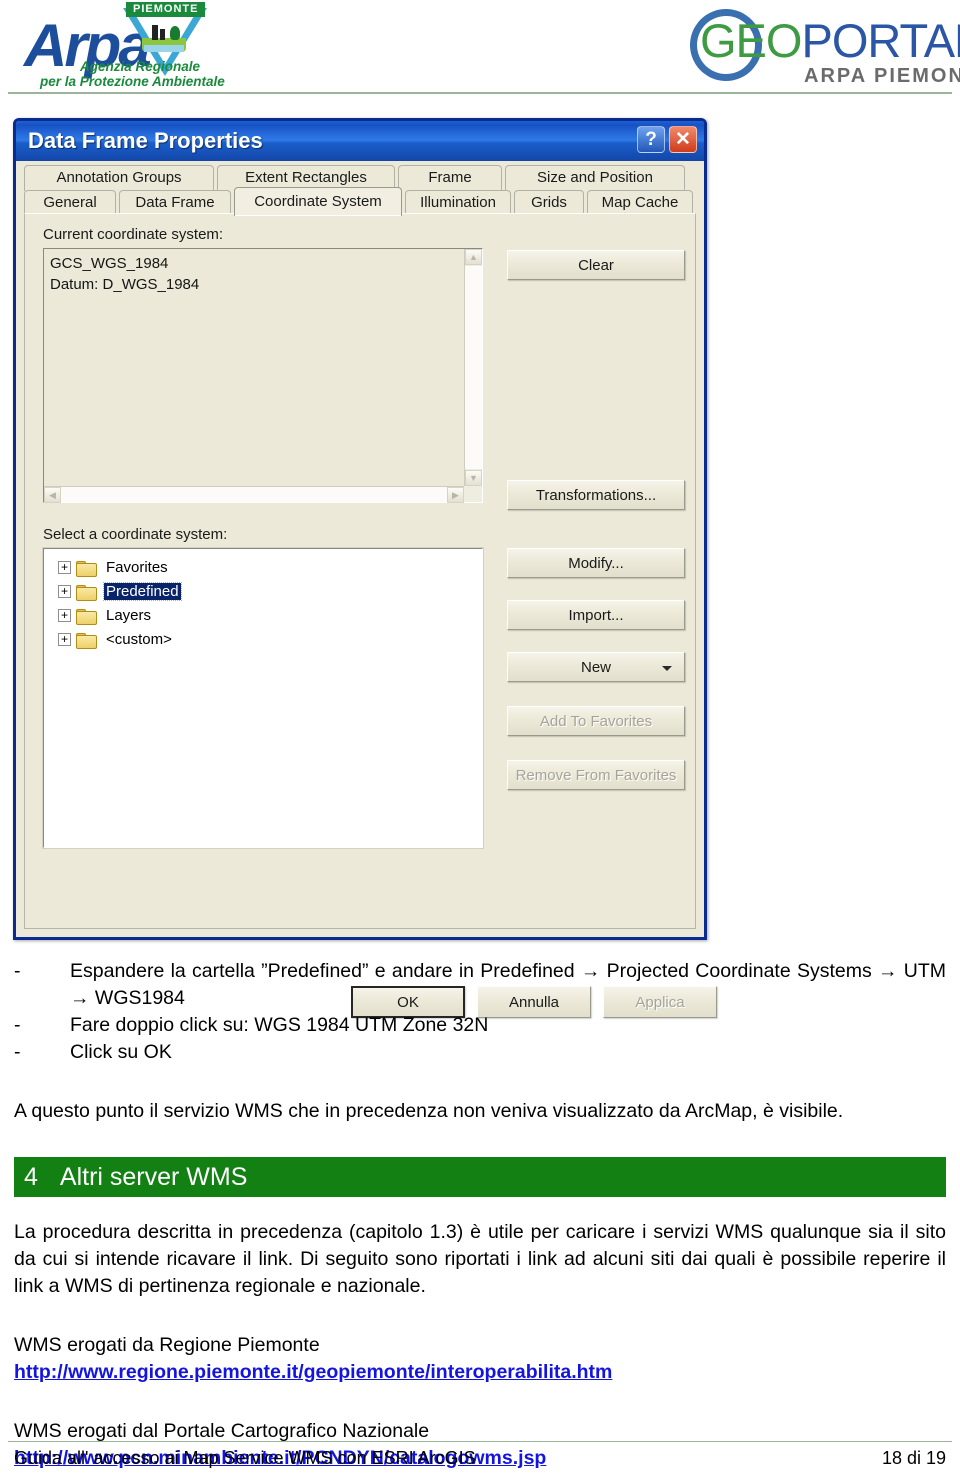 The width and height of the screenshot is (960, 1473). I want to click on tree-item-predefined: + Predefined, so click(263, 591).